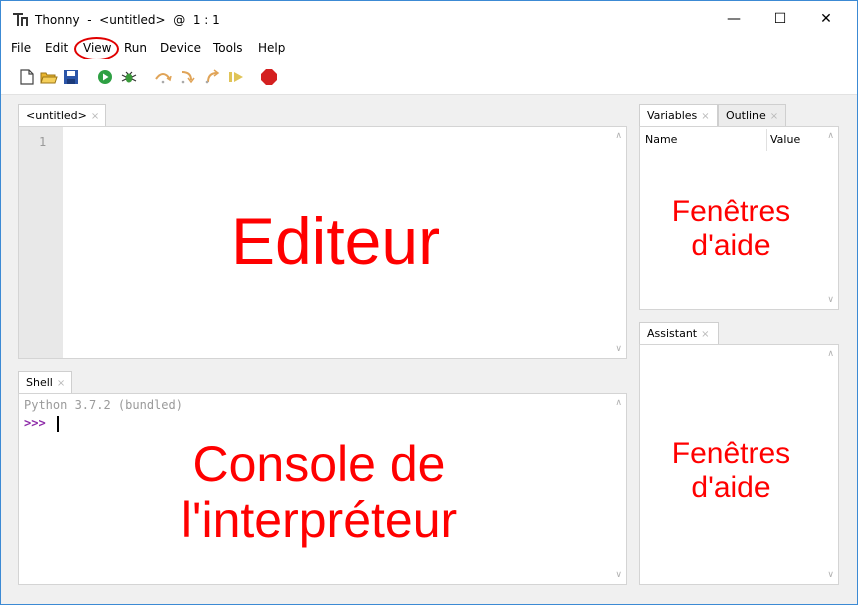 The width and height of the screenshot is (858, 605). I want to click on tab-label: Shell, so click(39, 382).